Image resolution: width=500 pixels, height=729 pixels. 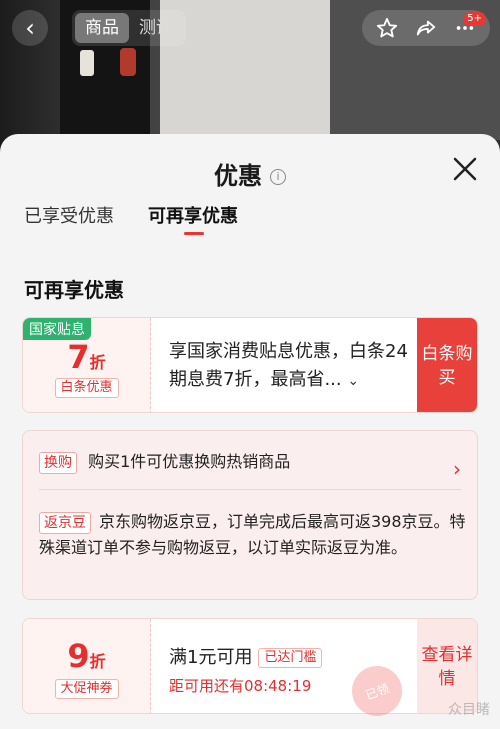 I want to click on tab-enjoyed-discounts: 已享受优惠, so click(x=69, y=222).